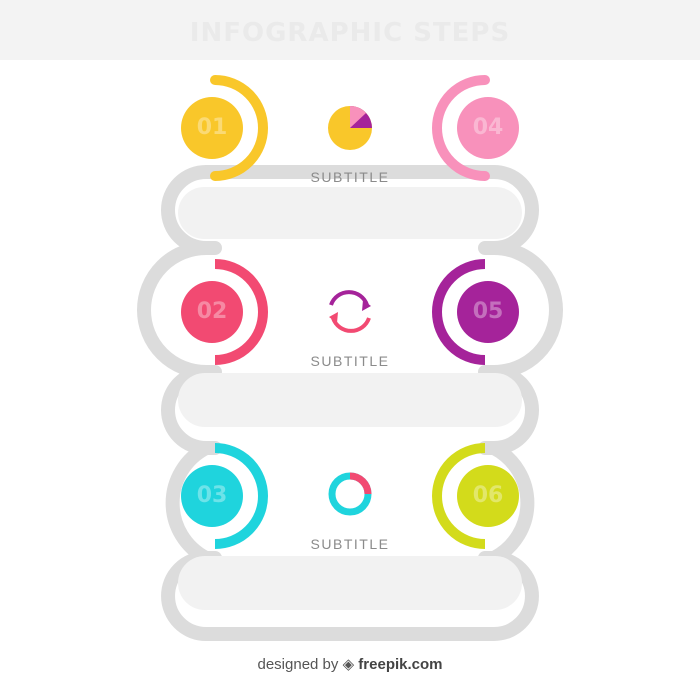 This screenshot has height=700, width=700. Describe the element at coordinates (488, 311) in the screenshot. I see `step-05-number: 05` at that location.